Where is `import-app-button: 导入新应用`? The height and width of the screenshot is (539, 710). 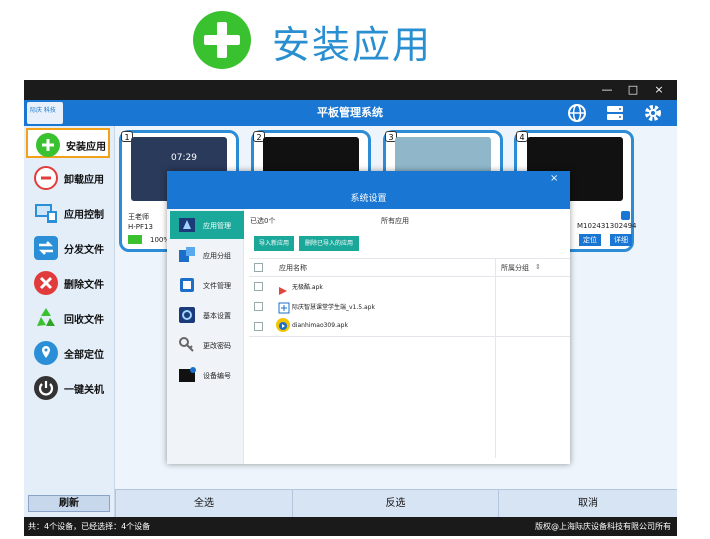 import-app-button: 导入新应用 is located at coordinates (274, 243).